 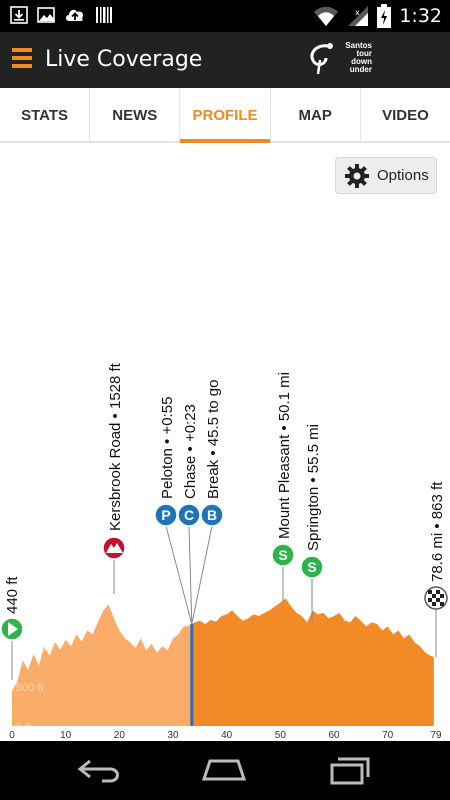 What do you see at coordinates (436, 735) in the screenshot?
I see `x-tick-label: 79` at bounding box center [436, 735].